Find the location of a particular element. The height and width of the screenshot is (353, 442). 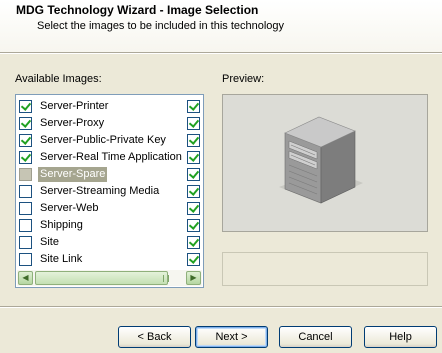

list-item: Server-Streaming Media is located at coordinates (109, 191).